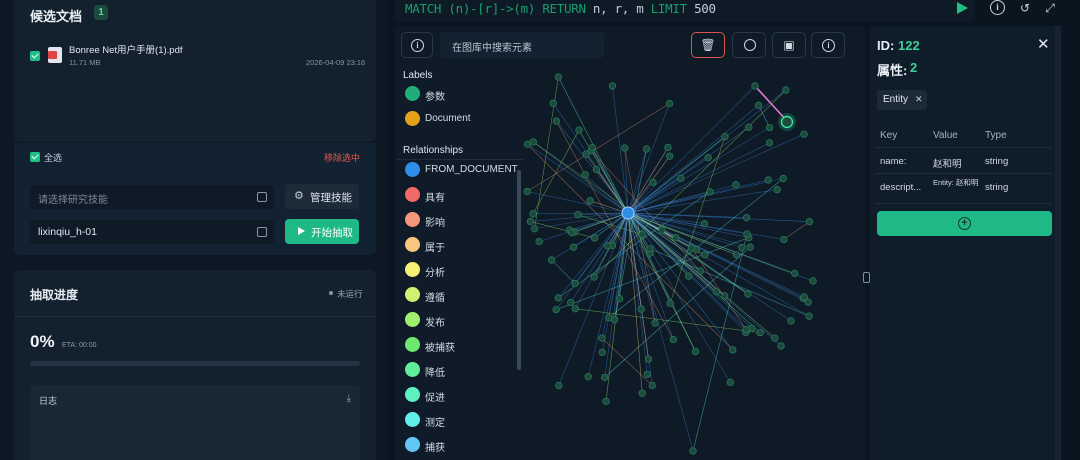 Image resolution: width=1080 pixels, height=460 pixels. I want to click on info-icon: i, so click(997, 7).